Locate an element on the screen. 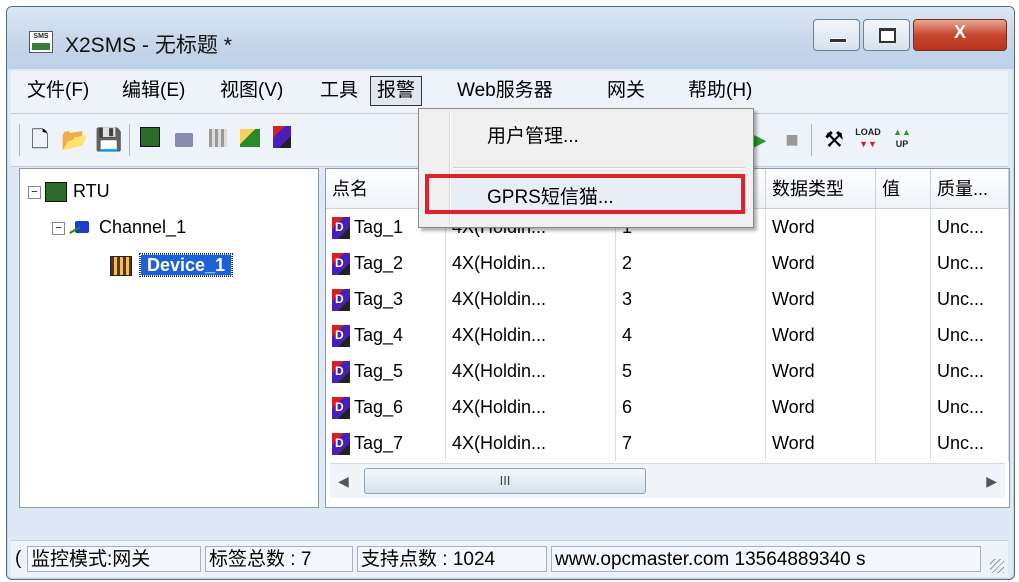 This screenshot has width=1019, height=582. menu-tools: 工具 is located at coordinates (339, 91).